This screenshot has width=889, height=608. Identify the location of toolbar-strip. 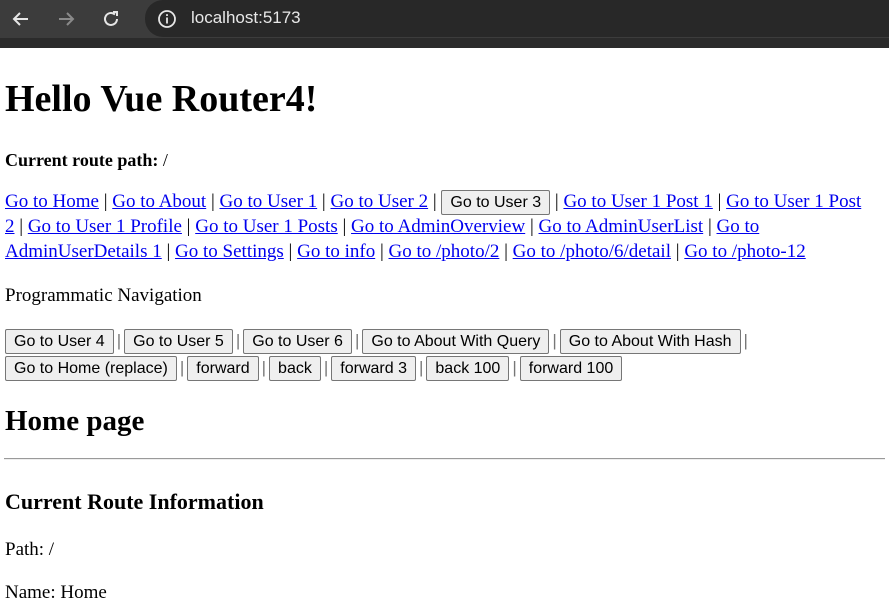
(444, 43).